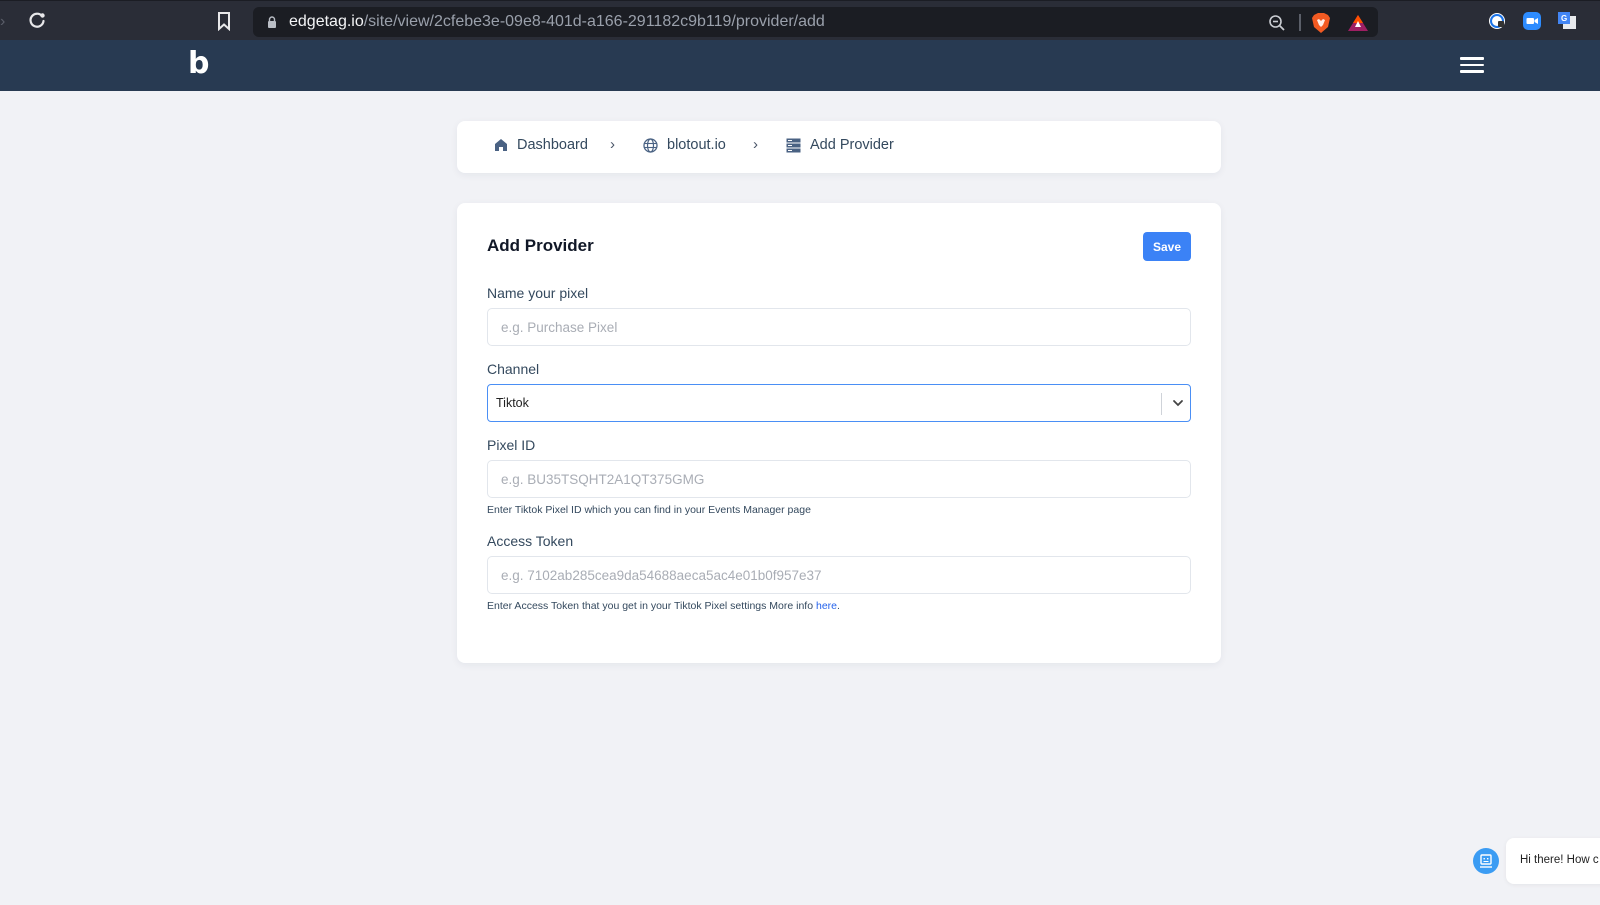 The width and height of the screenshot is (1600, 905). Describe the element at coordinates (1559, 860) in the screenshot. I see `chat-greeting-text: Hi there! How c` at that location.